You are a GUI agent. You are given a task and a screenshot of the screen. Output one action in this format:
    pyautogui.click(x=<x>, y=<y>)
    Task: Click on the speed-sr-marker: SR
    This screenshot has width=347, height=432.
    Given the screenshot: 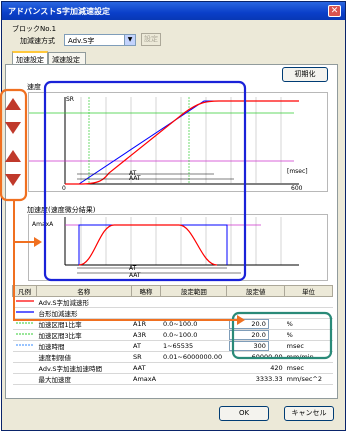 What is the action you would take?
    pyautogui.click(x=70, y=99)
    